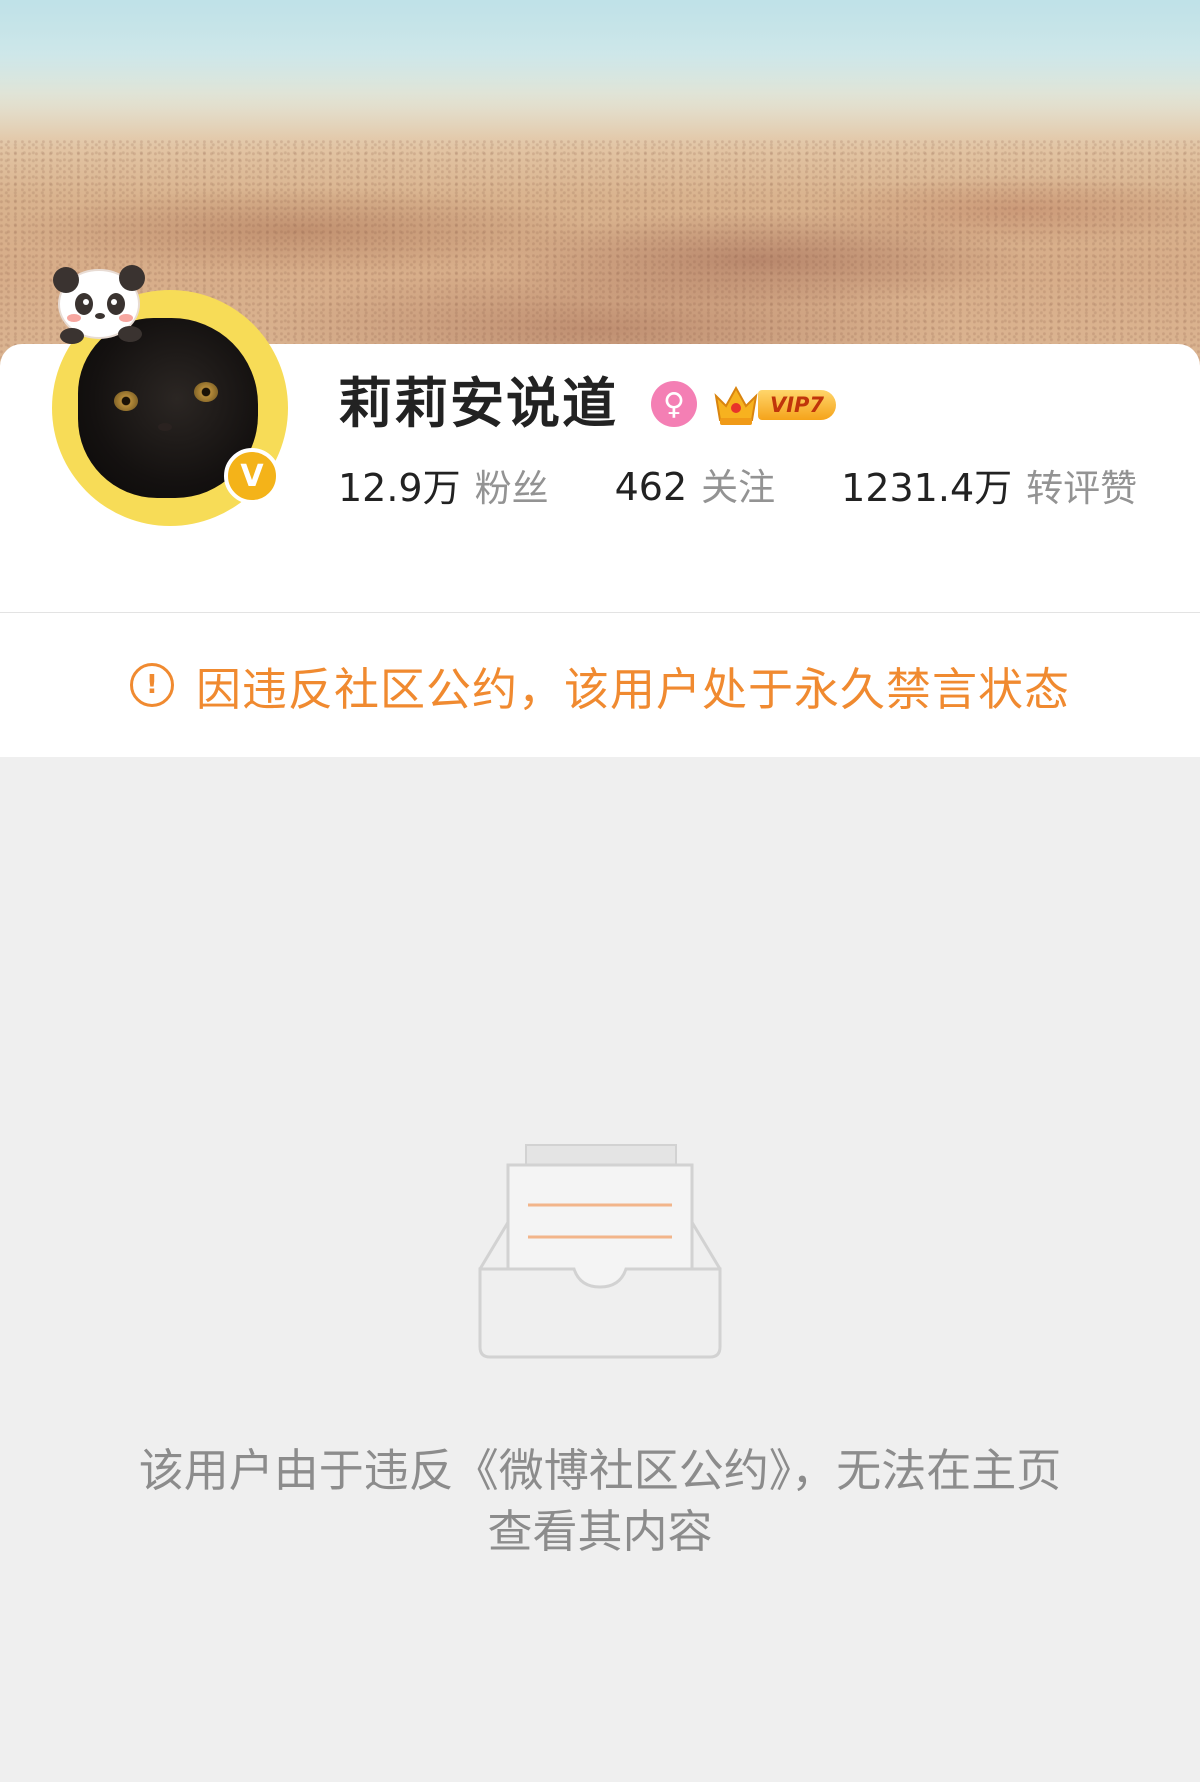 This screenshot has width=1200, height=1782. Describe the element at coordinates (99, 304) in the screenshot. I see `panda-pendant-icon` at that location.